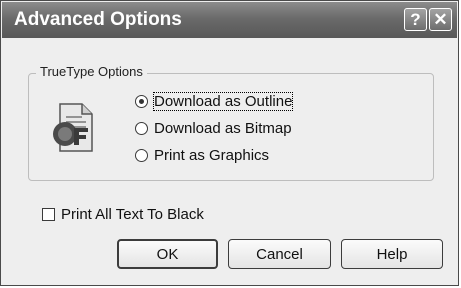  I want to click on radio-download-outline: Download as Outline, so click(214, 101).